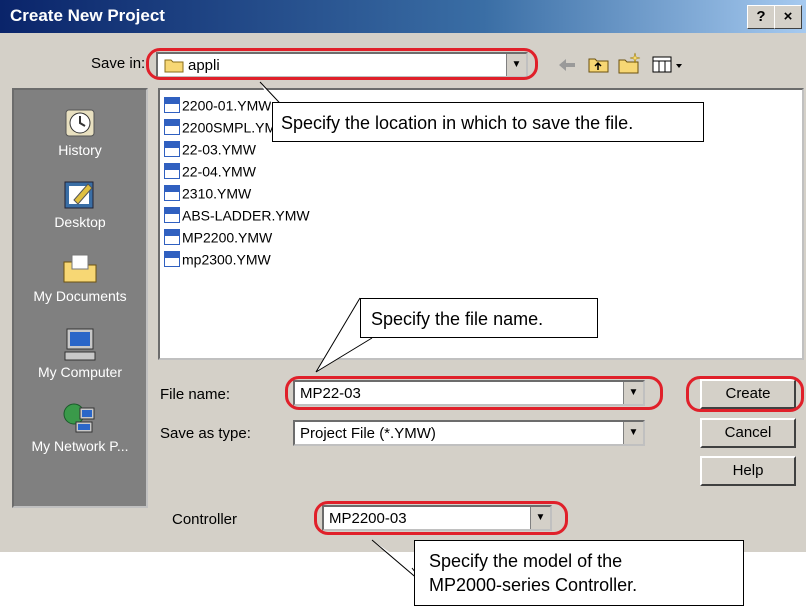 This screenshot has width=806, height=610. What do you see at coordinates (479, 318) in the screenshot?
I see `callout-file-name: Specify the file name.` at bounding box center [479, 318].